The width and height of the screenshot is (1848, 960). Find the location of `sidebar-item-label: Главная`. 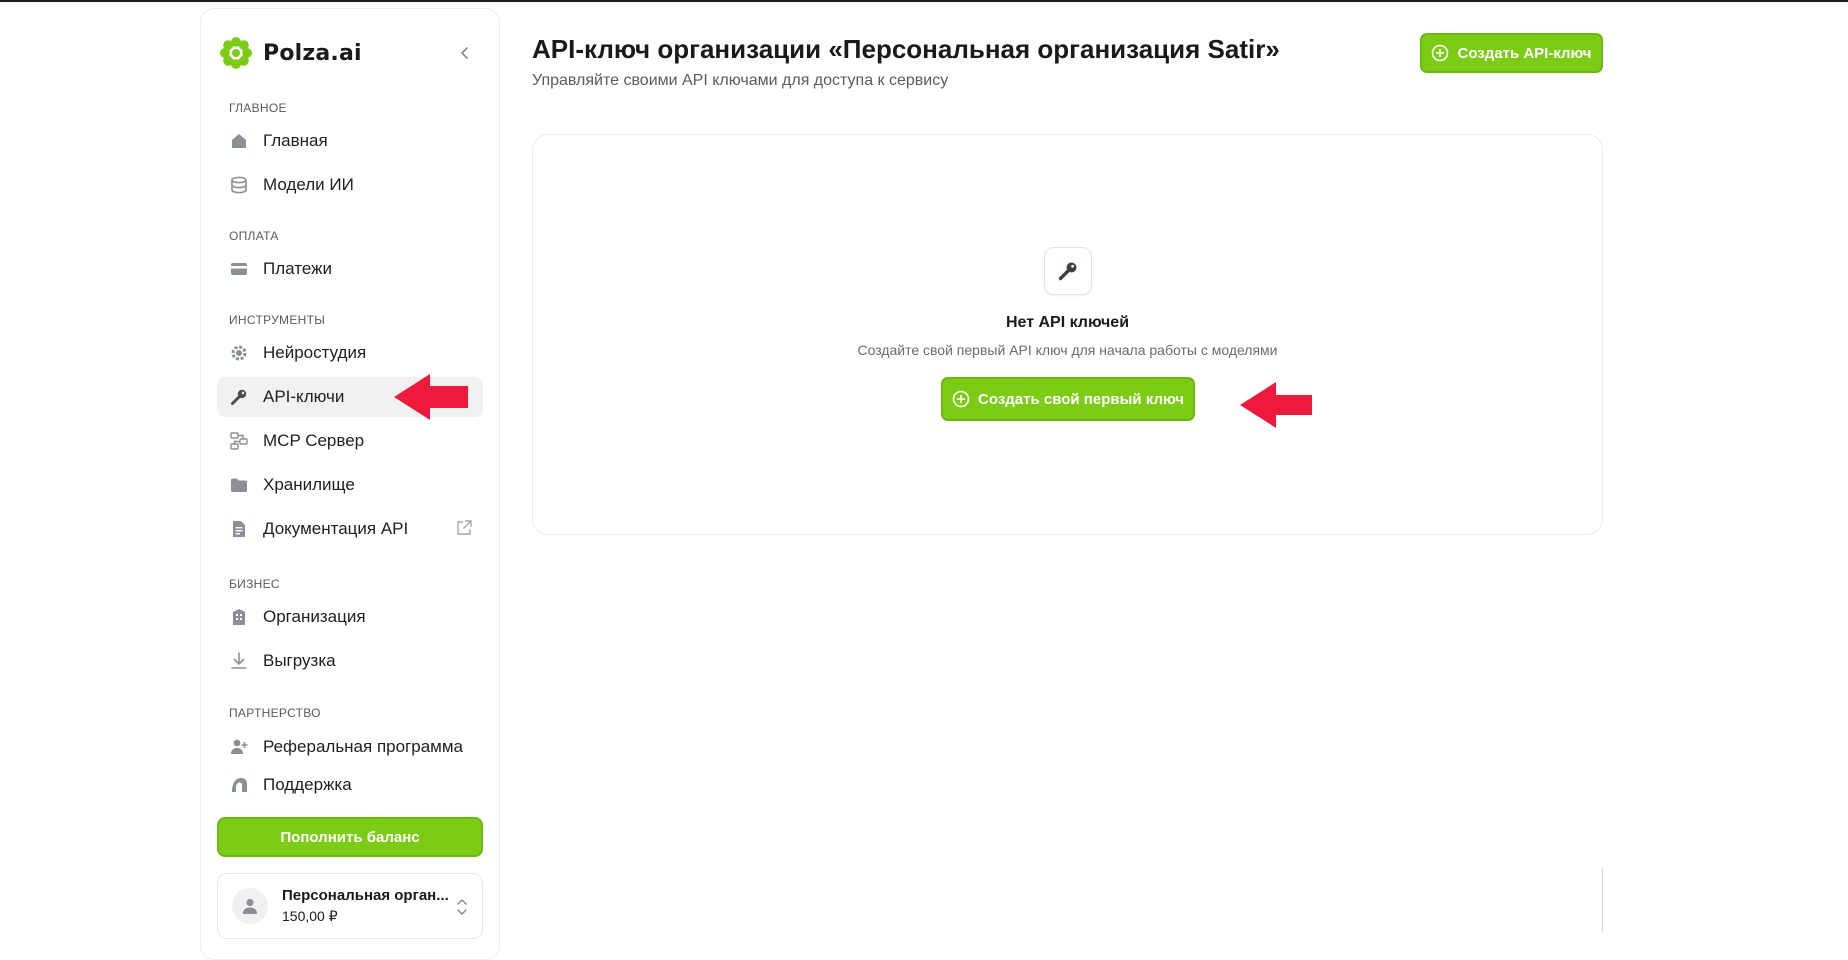

sidebar-item-label: Главная is located at coordinates (295, 140).